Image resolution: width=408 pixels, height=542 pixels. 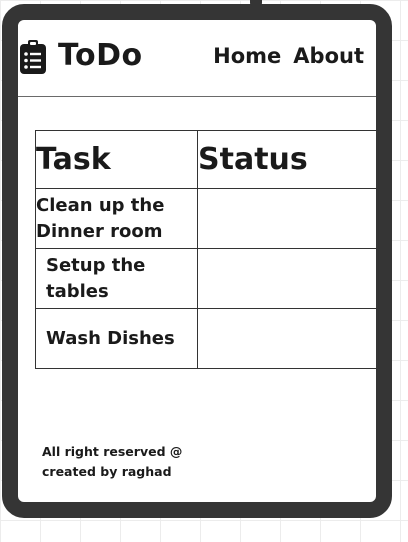 What do you see at coordinates (116, 278) in the screenshot?
I see `task-cell: Setup the tables` at bounding box center [116, 278].